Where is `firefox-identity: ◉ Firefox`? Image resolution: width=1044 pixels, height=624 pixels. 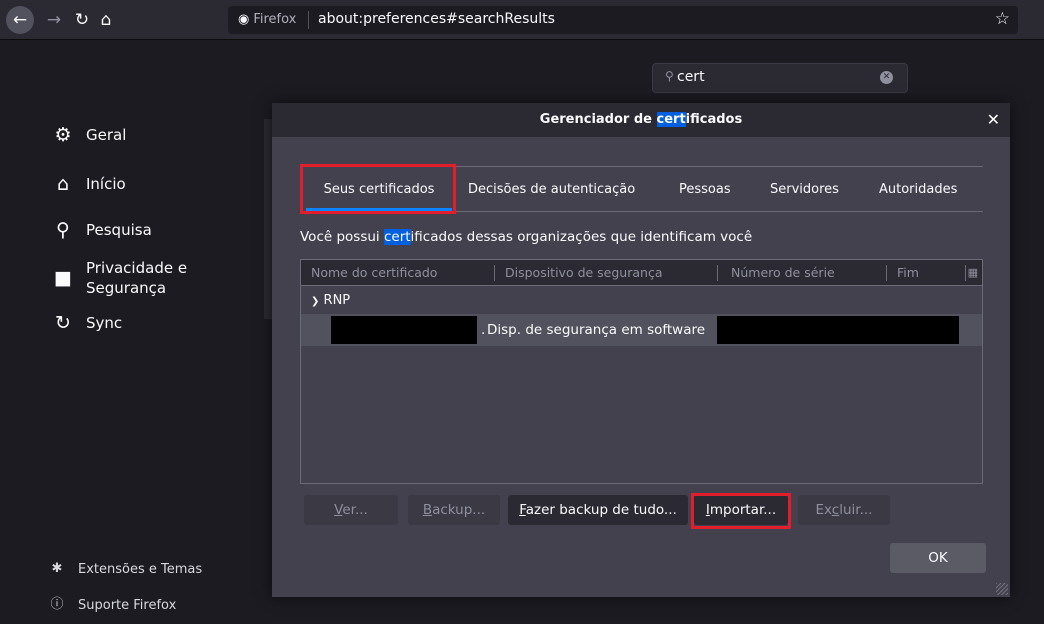
firefox-identity: ◉ Firefox is located at coordinates (267, 19).